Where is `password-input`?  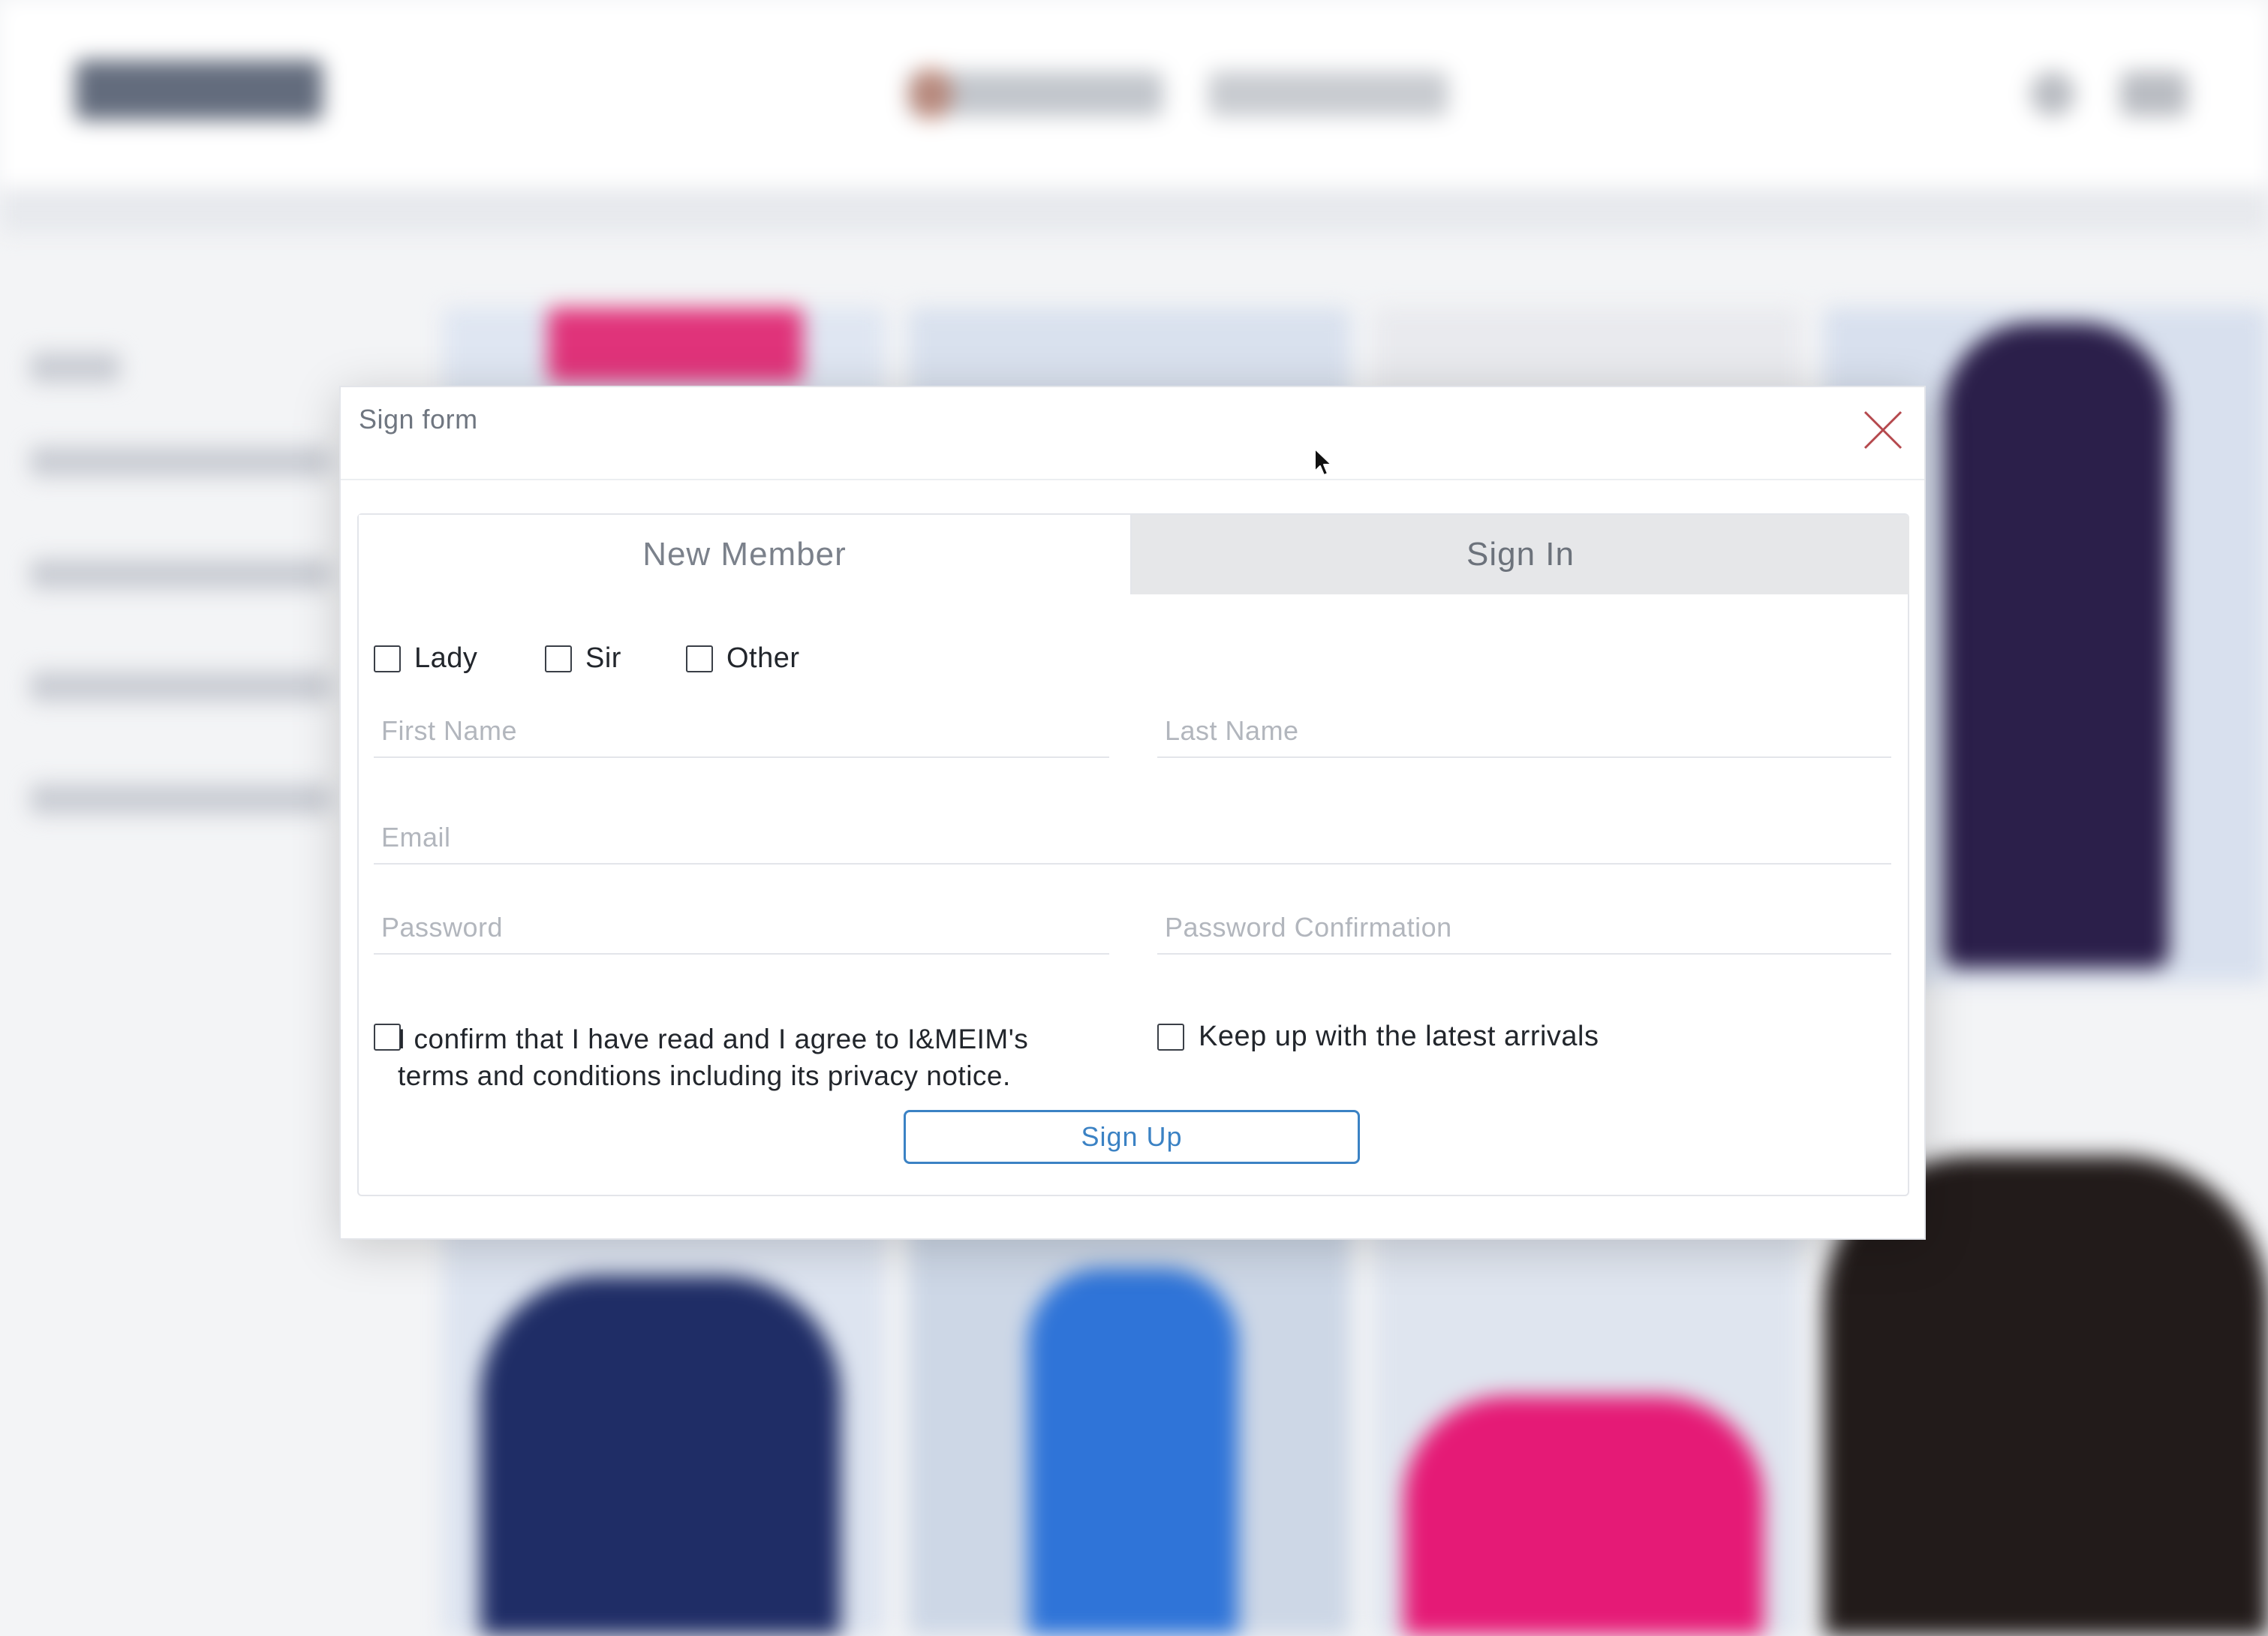
password-input is located at coordinates (741, 928).